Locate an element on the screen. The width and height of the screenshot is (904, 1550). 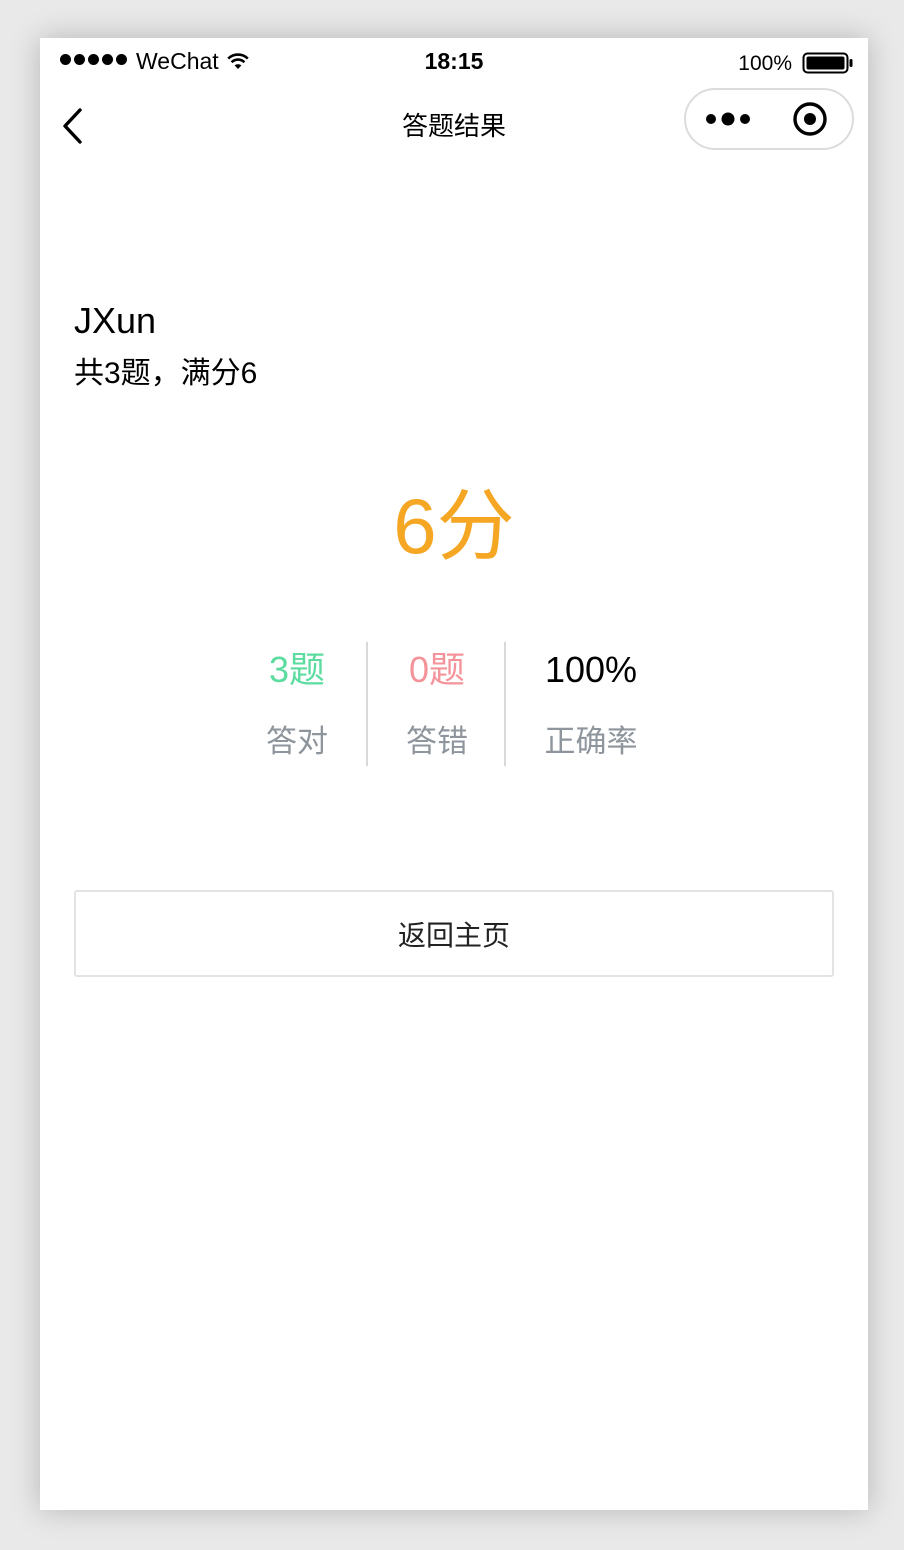
battery-percent: 100% is located at coordinates (765, 63).